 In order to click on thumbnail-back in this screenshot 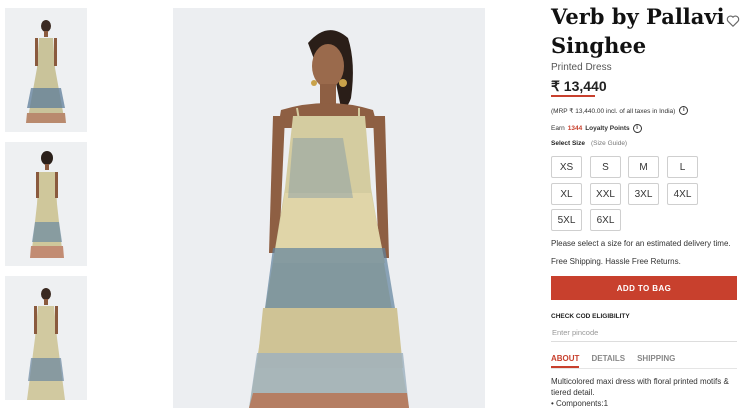, I will do `click(46, 204)`.